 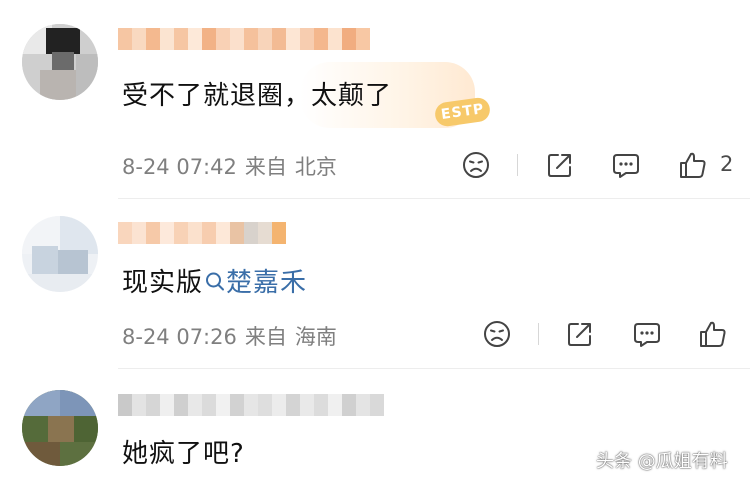 What do you see at coordinates (163, 283) in the screenshot?
I see `comment-text-plain: 现实版` at bounding box center [163, 283].